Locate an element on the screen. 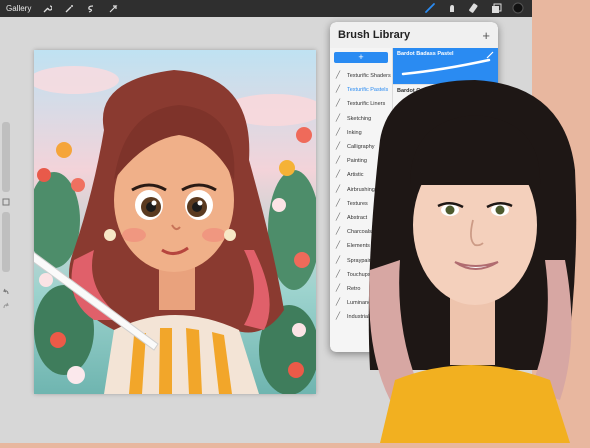  brush-icon is located at coordinates (430, 8).